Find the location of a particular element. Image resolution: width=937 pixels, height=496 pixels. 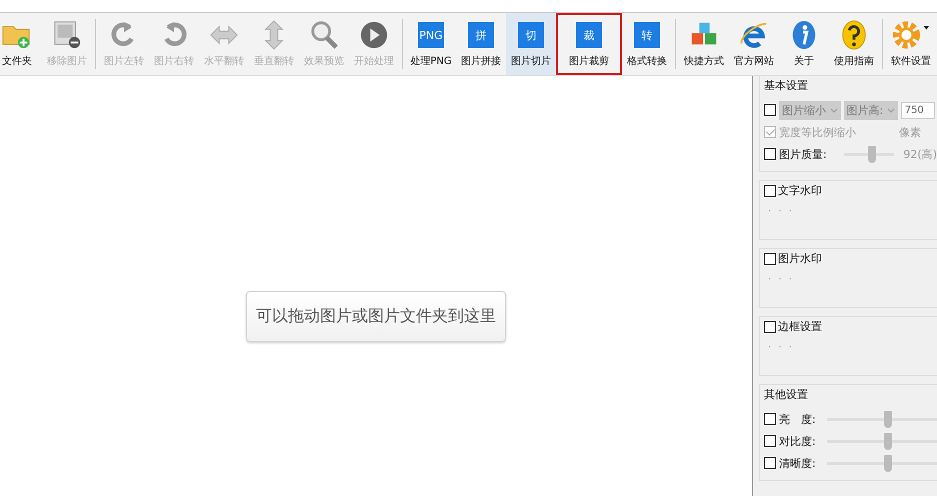

drop-hint: 可以拖动图片或图片文件夹到这里 is located at coordinates (376, 316).